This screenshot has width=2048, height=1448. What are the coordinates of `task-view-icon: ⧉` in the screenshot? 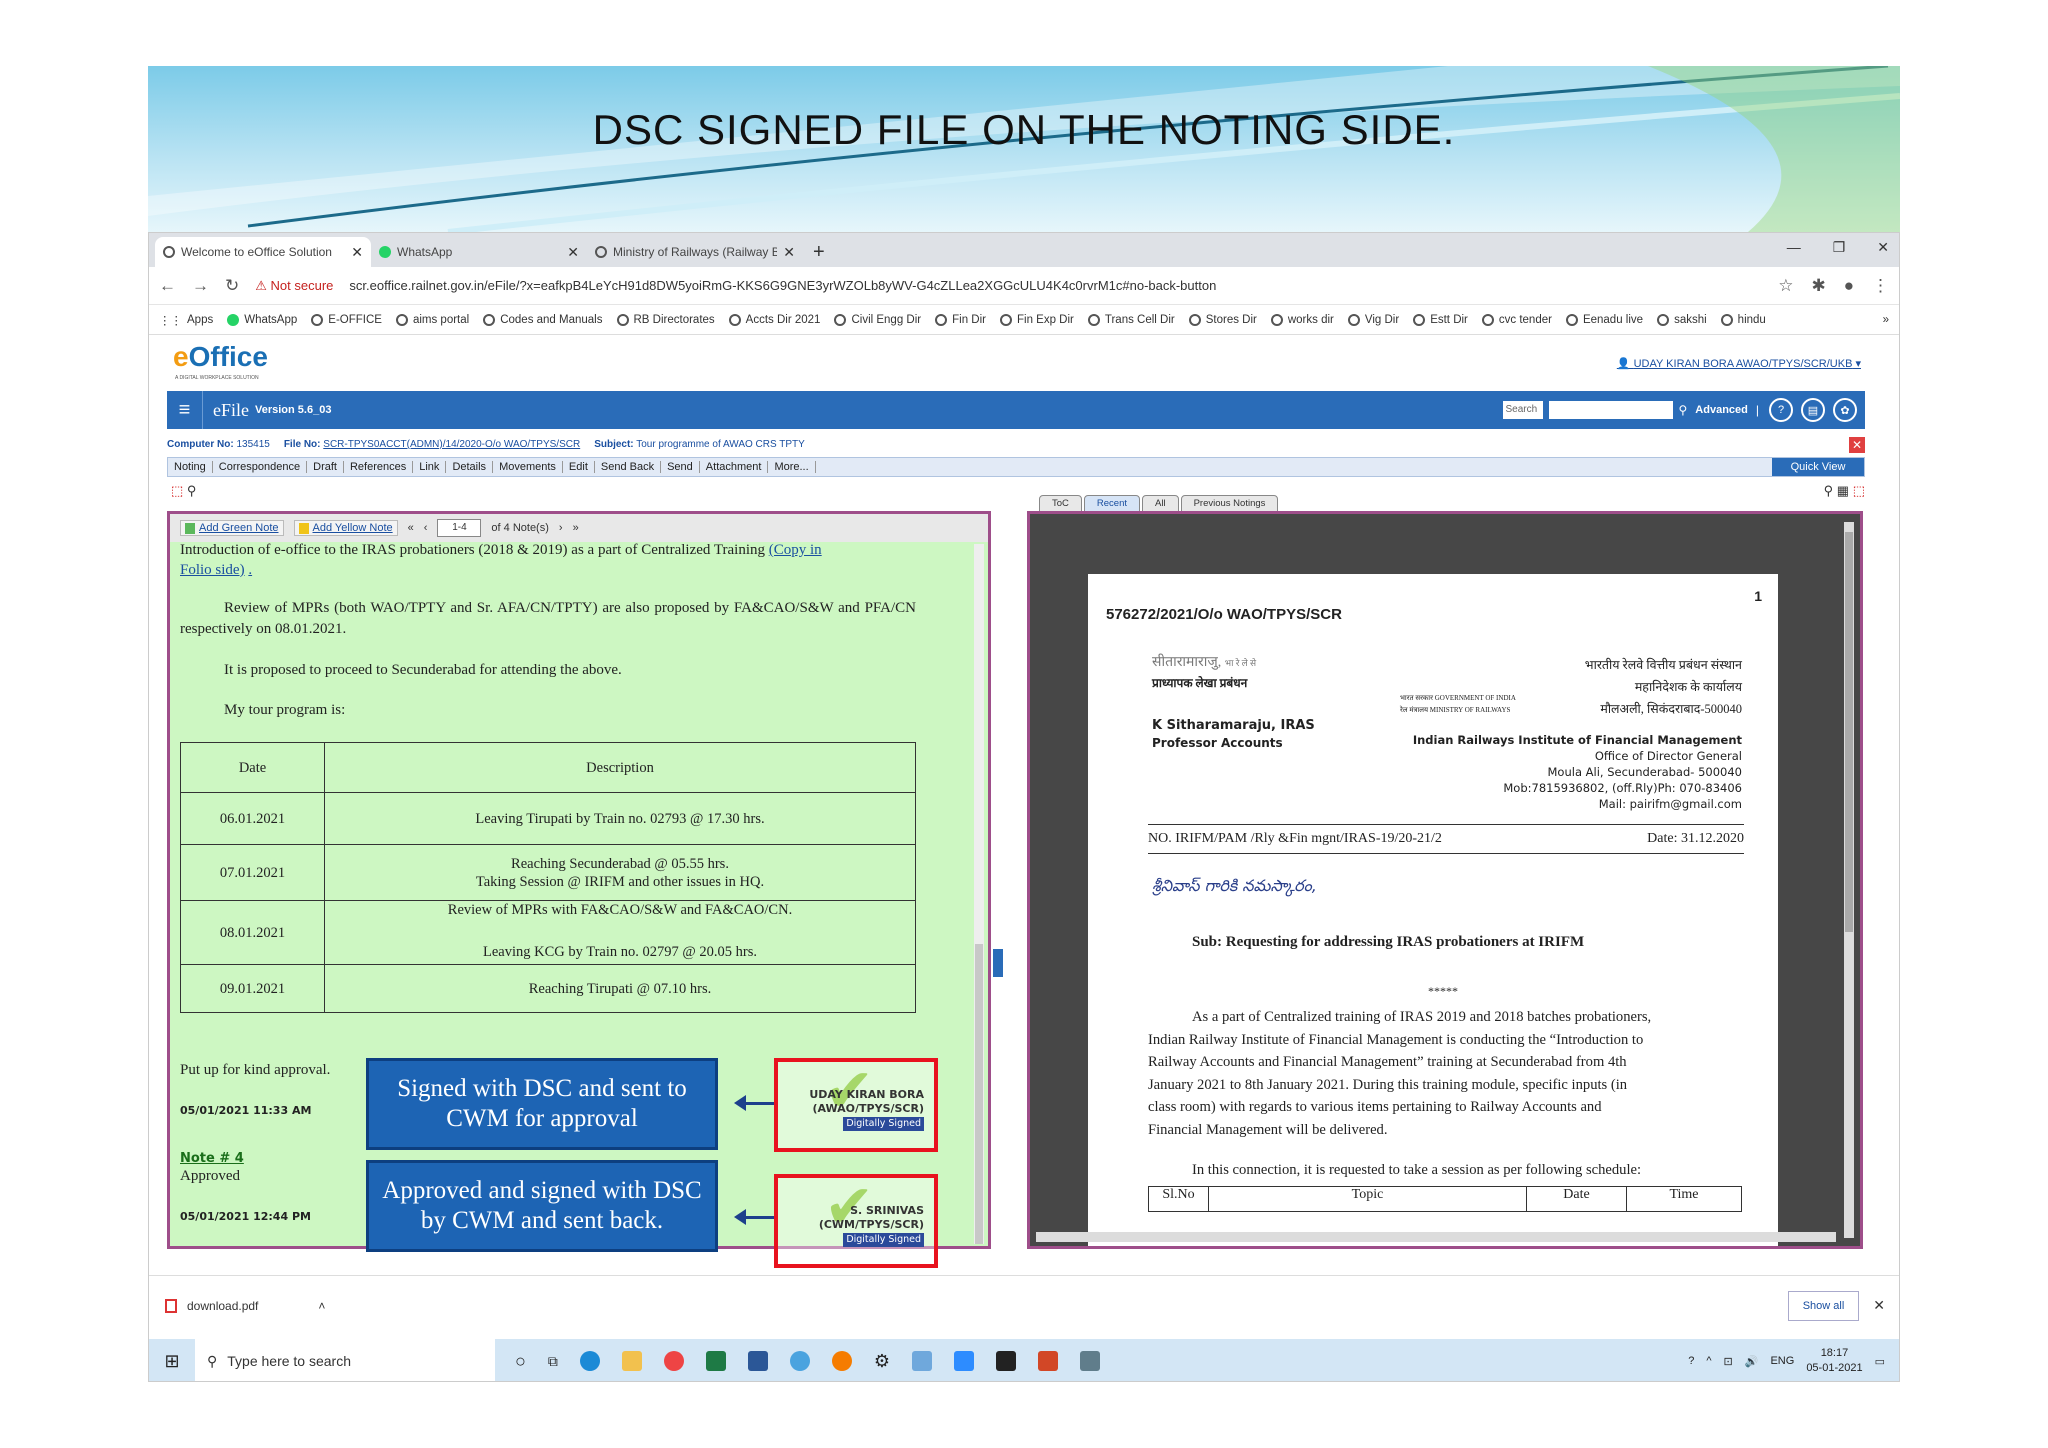 It's located at (553, 1361).